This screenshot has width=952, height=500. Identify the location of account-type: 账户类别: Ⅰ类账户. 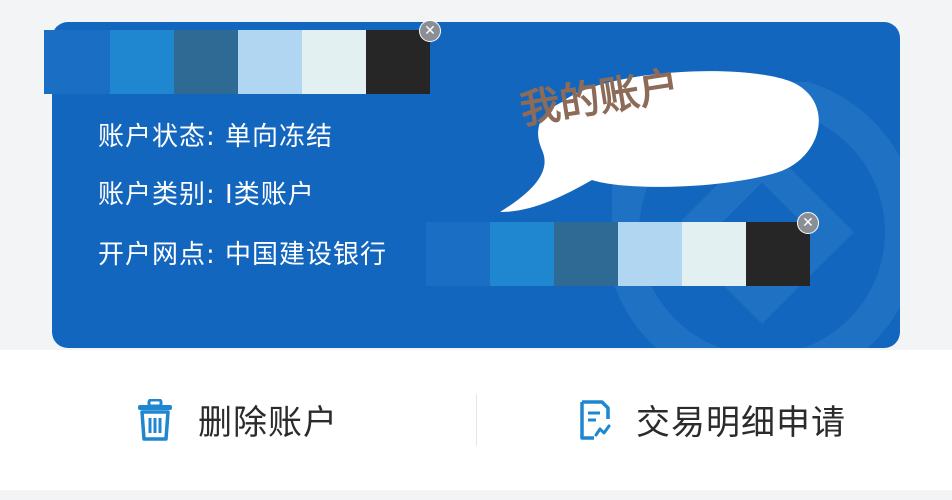
(206, 195).